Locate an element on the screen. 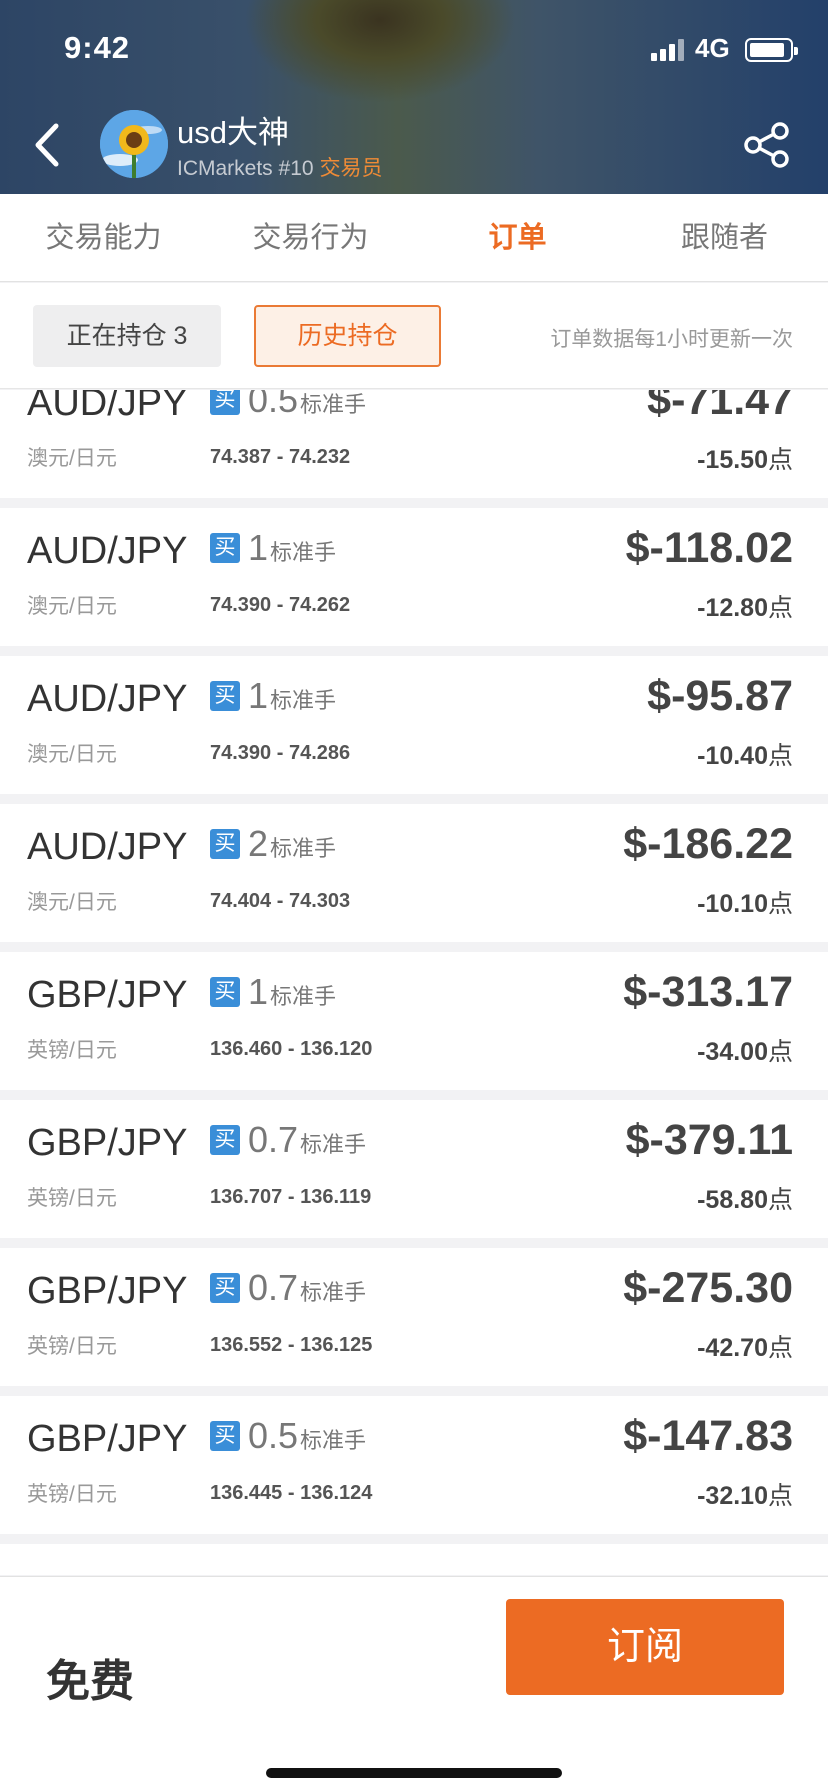 The width and height of the screenshot is (828, 1792). profit-points: -10.10点 is located at coordinates (745, 904).